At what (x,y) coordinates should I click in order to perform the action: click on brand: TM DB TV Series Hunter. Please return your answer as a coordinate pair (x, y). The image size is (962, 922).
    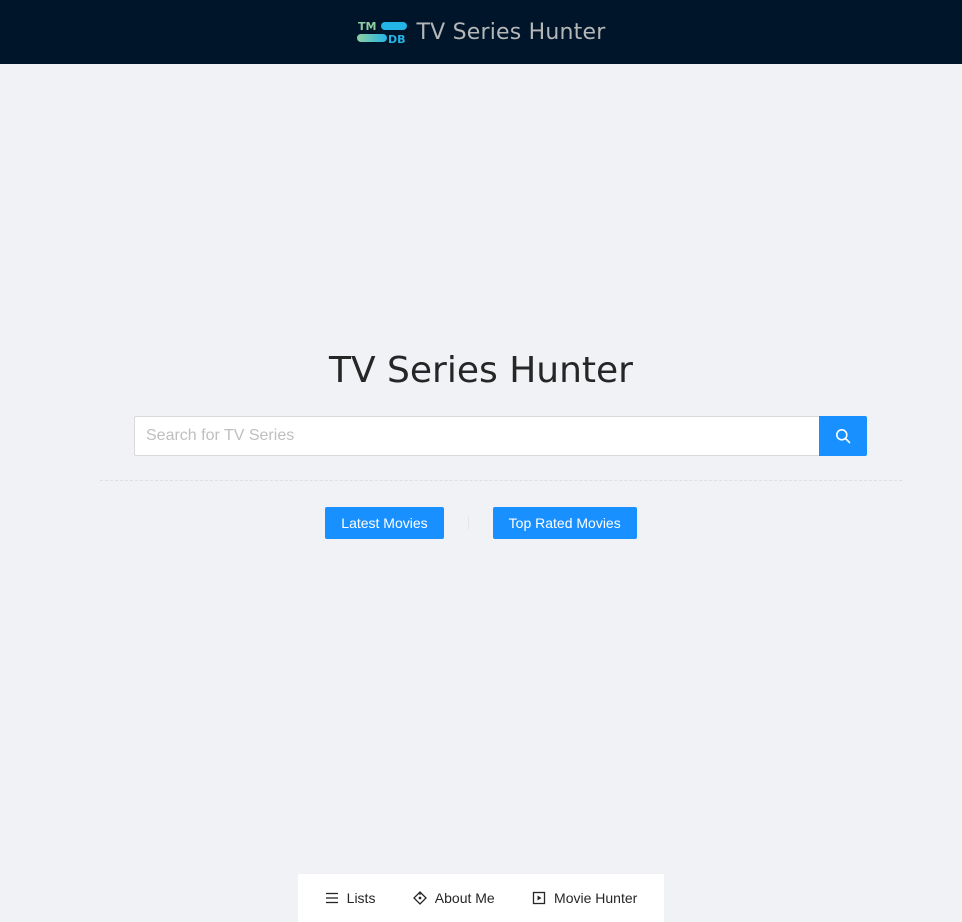
    Looking at the image, I should click on (481, 32).